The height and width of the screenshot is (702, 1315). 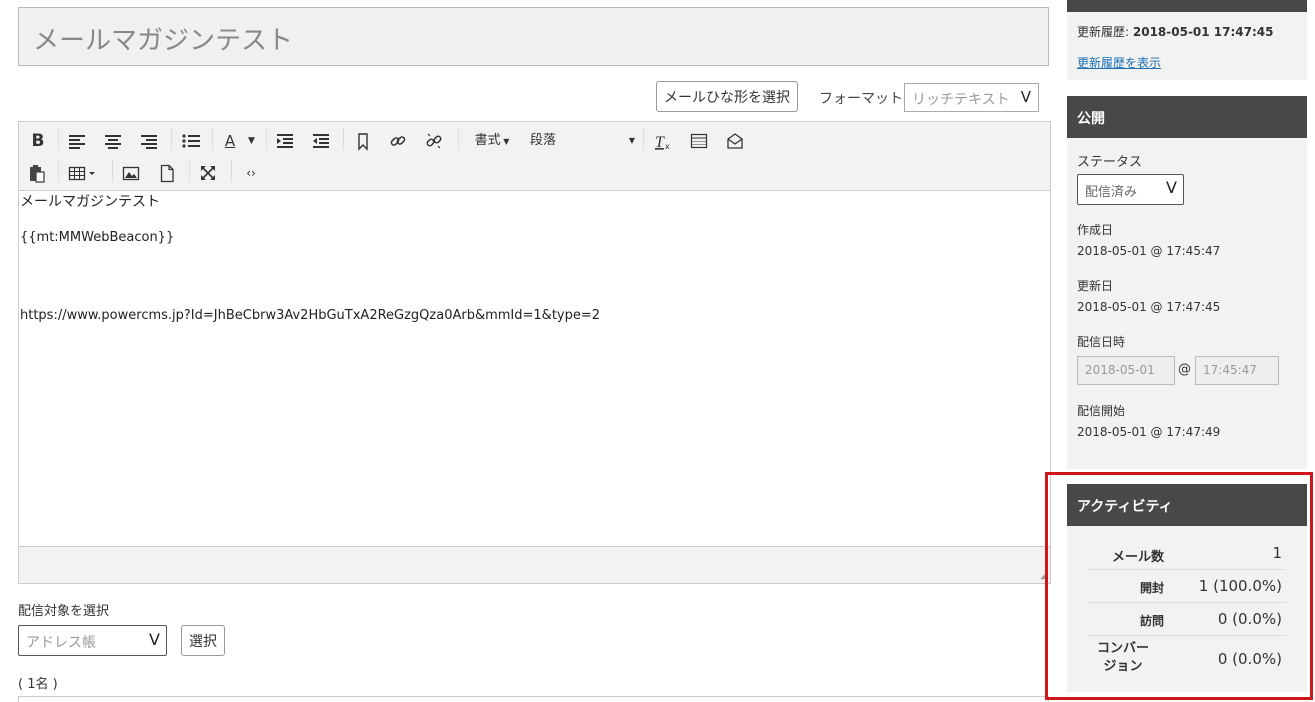 I want to click on format-select-value: リッチテキスト, so click(x=961, y=100).